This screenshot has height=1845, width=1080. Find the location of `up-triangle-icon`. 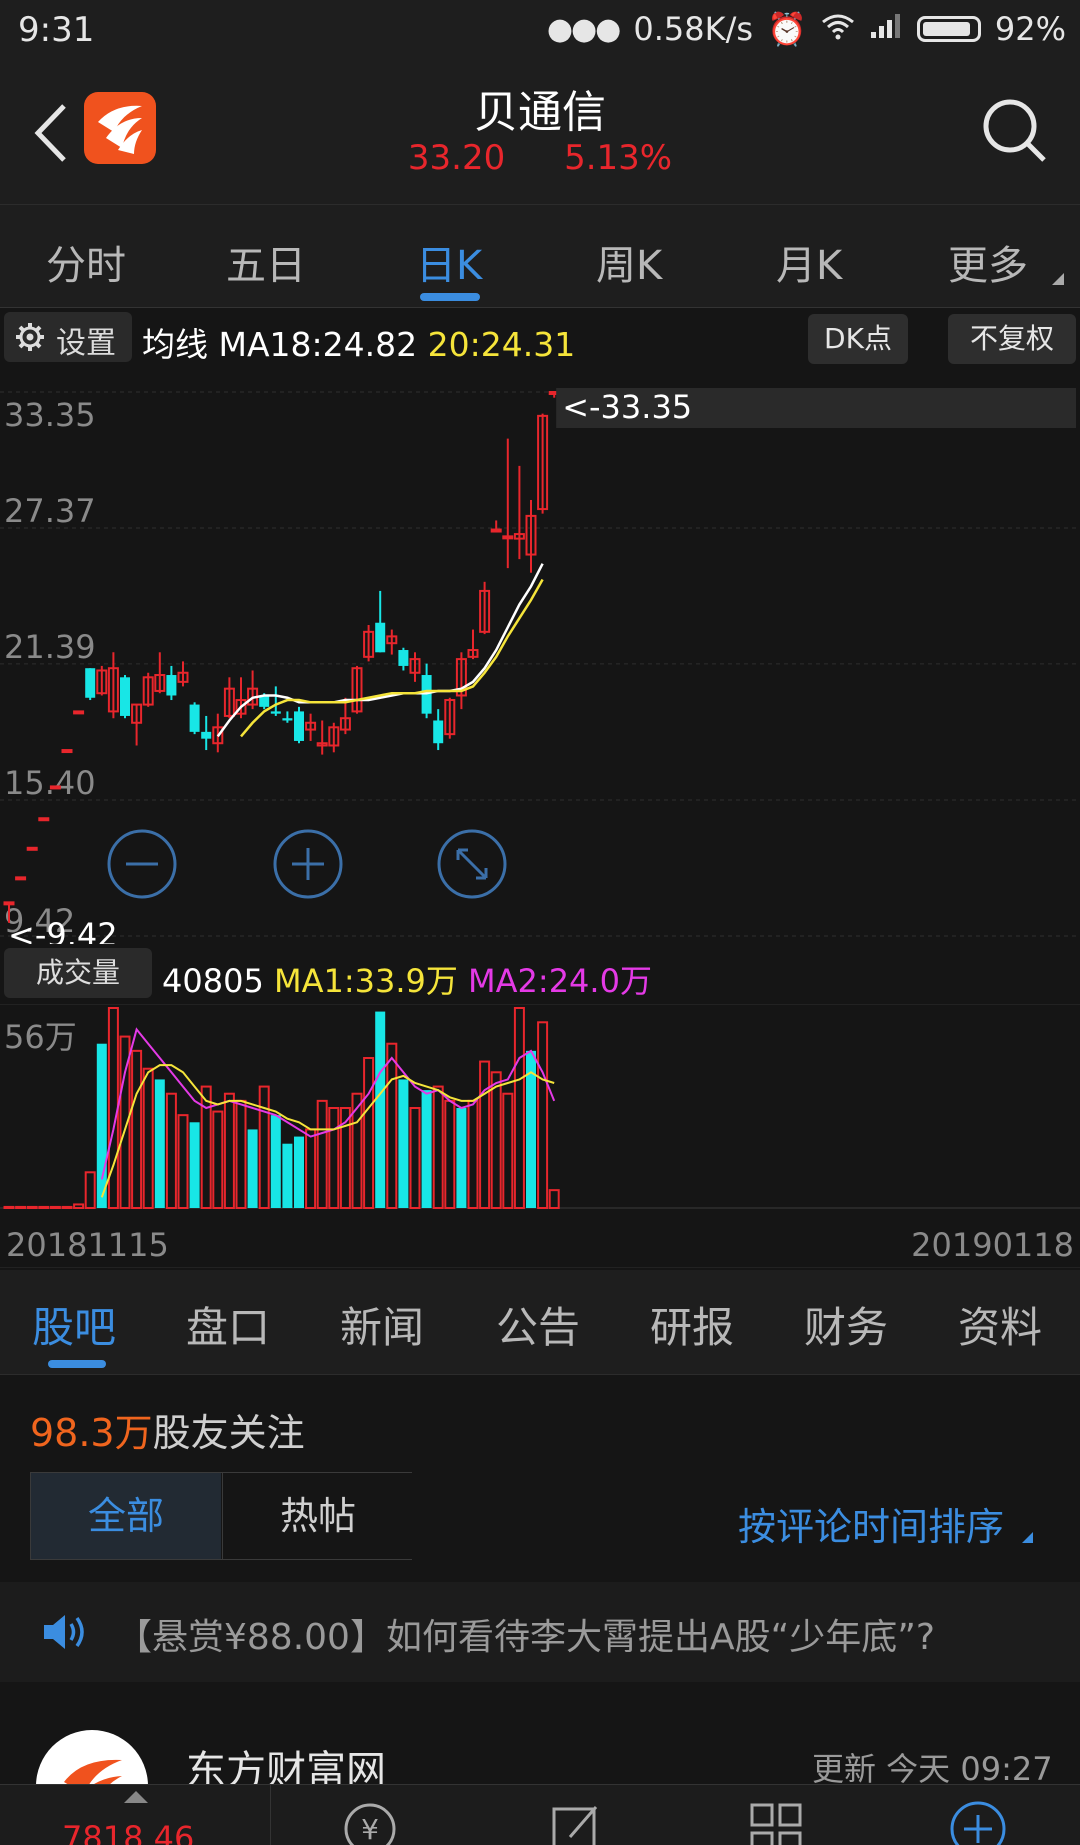

up-triangle-icon is located at coordinates (136, 1797).